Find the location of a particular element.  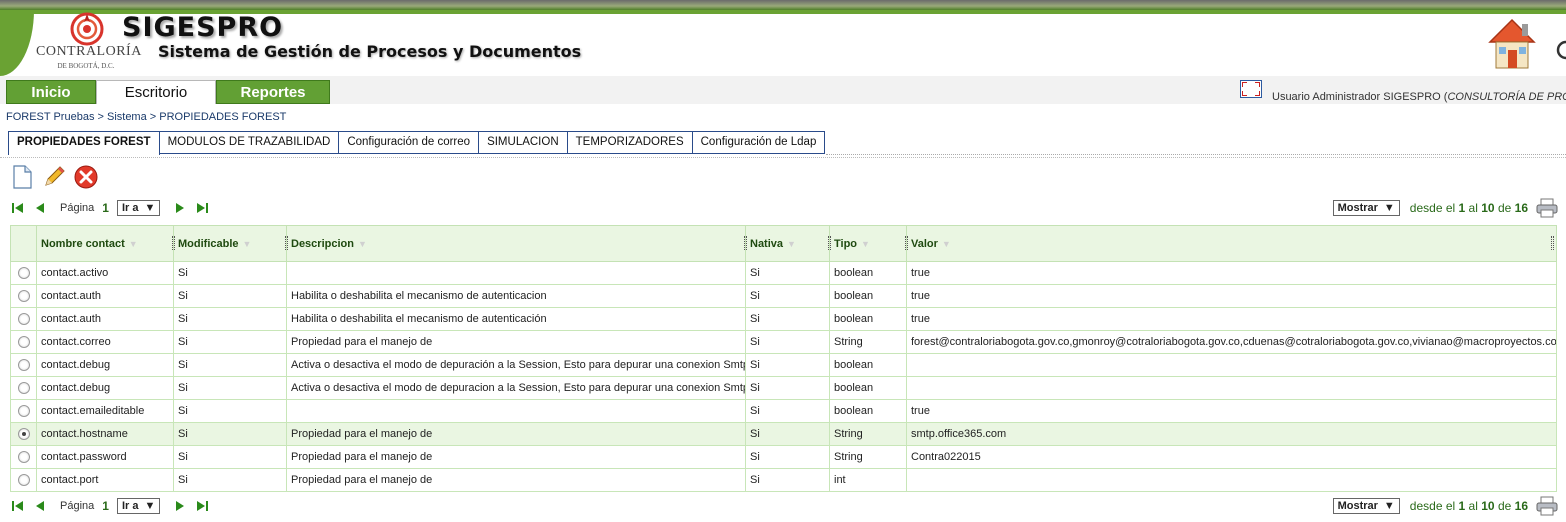

column-label: Descripcion is located at coordinates (322, 243).